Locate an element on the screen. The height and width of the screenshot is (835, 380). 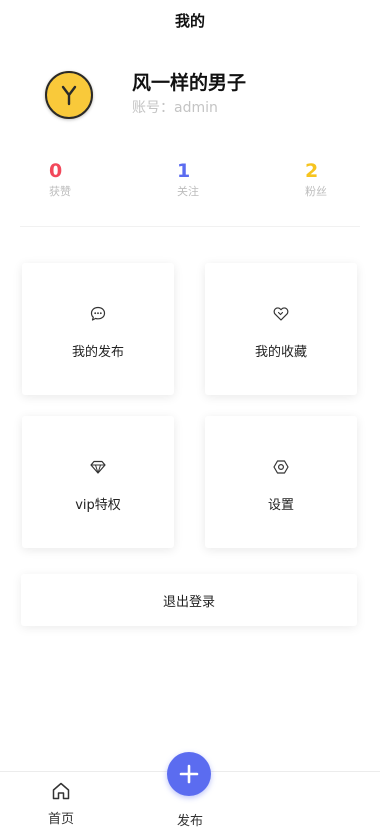
diamond-icon is located at coordinates (98, 467).